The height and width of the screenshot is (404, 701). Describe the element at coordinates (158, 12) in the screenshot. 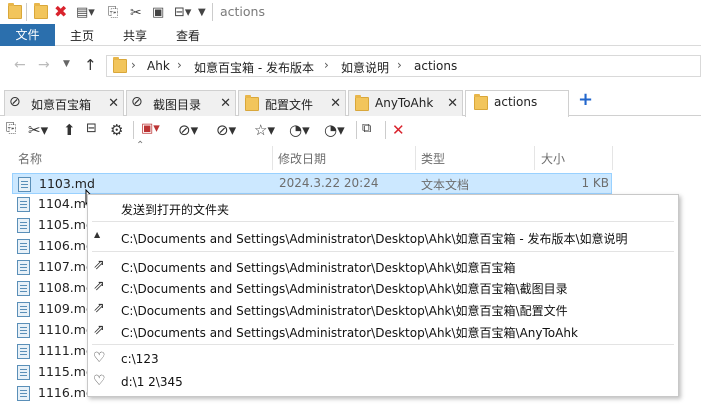

I see `paste-icon: ▣` at that location.